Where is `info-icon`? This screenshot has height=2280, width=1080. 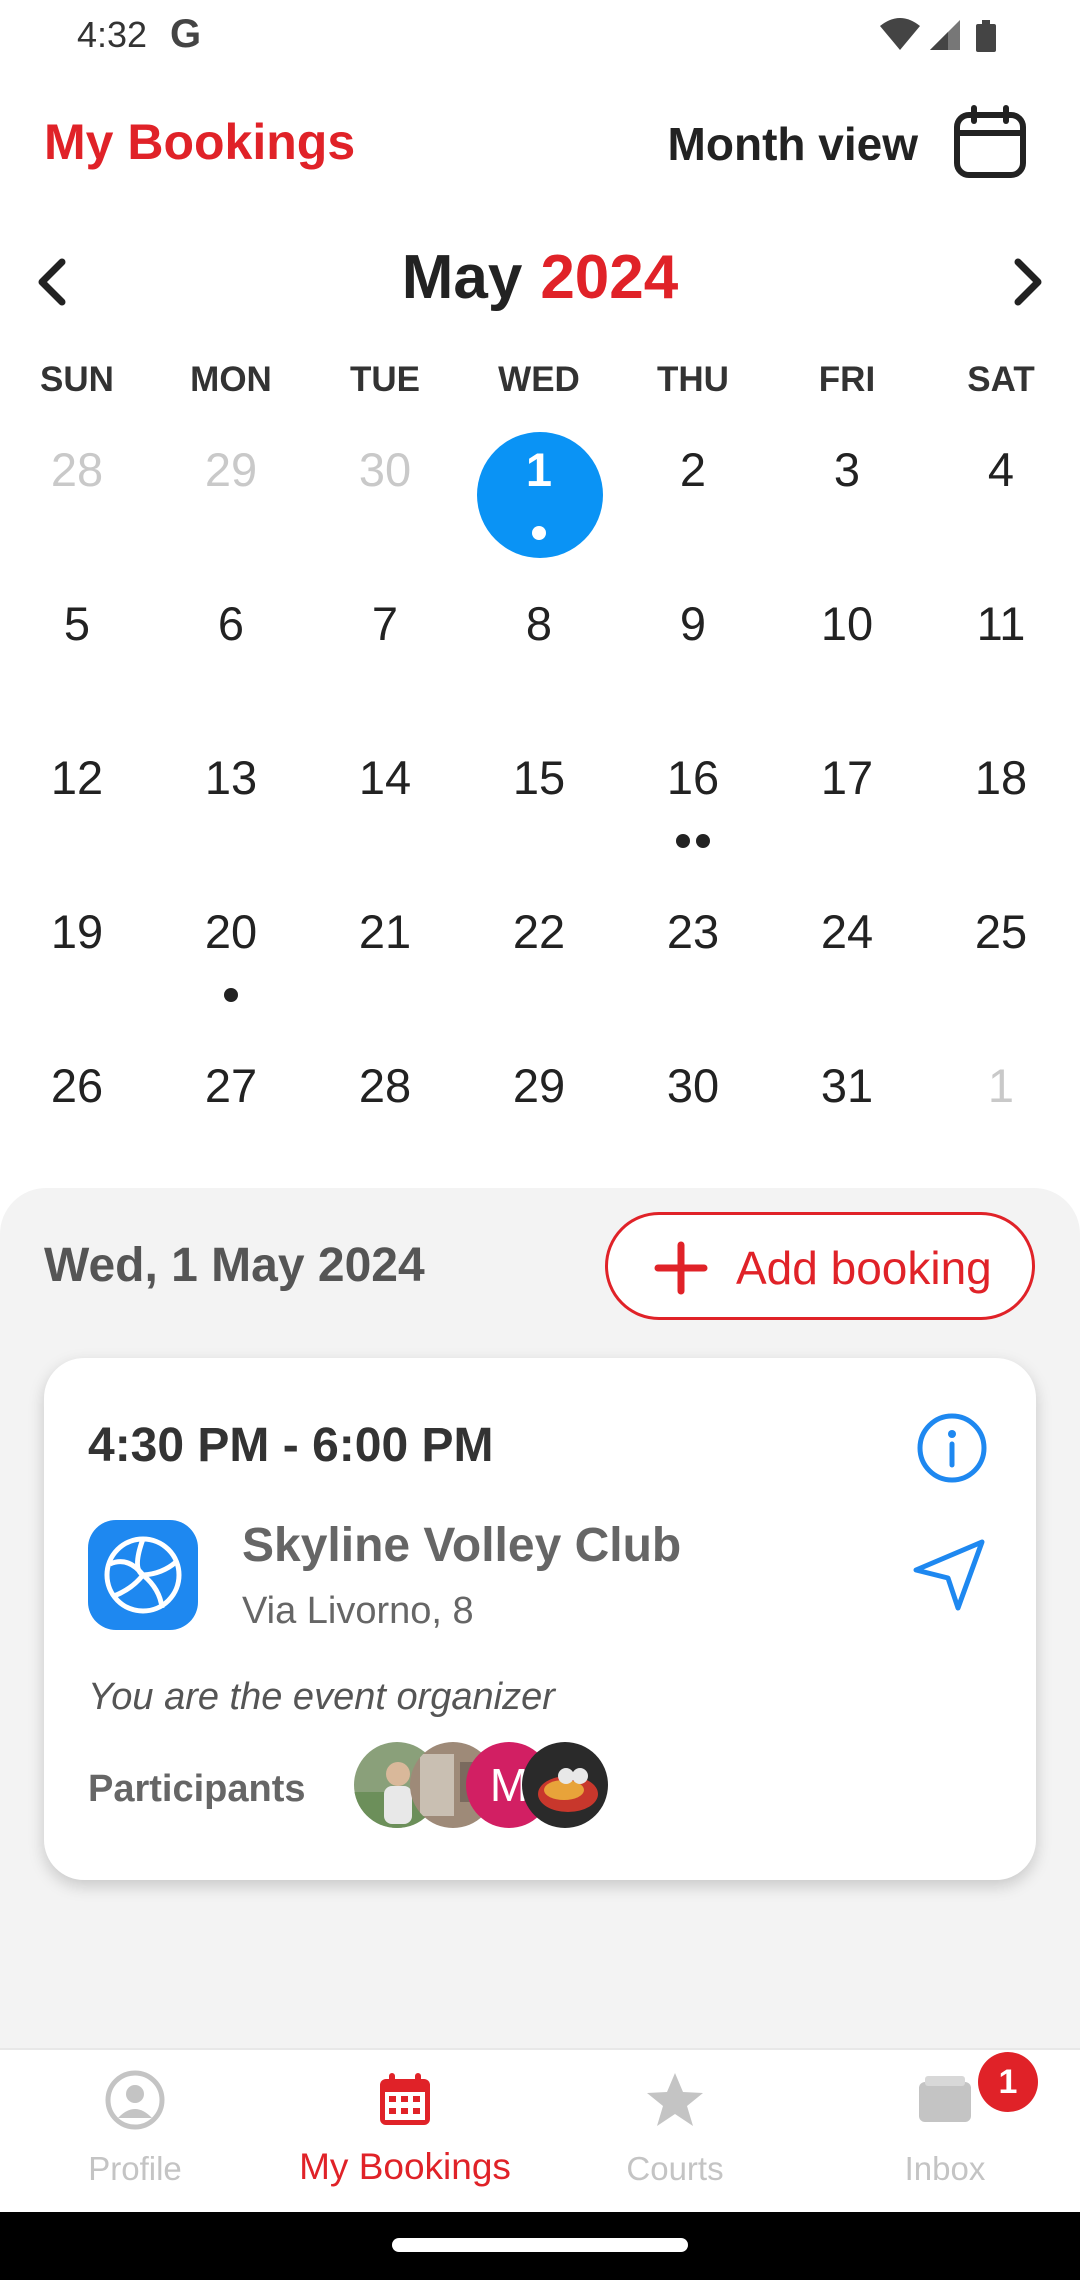
info-icon is located at coordinates (952, 1448).